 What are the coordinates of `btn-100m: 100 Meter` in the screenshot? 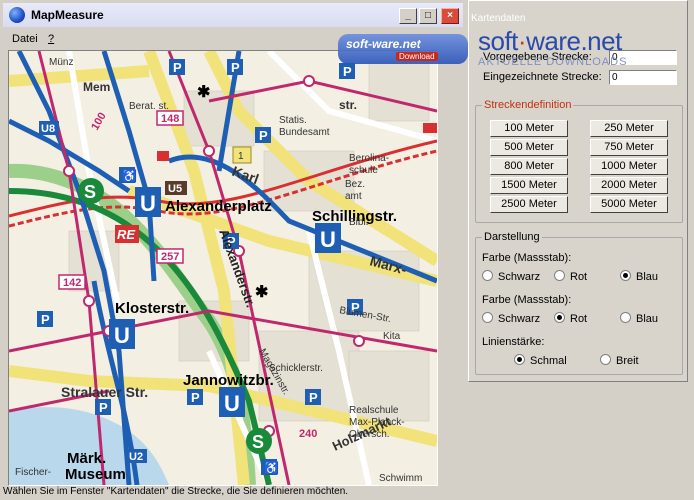 It's located at (529, 128).